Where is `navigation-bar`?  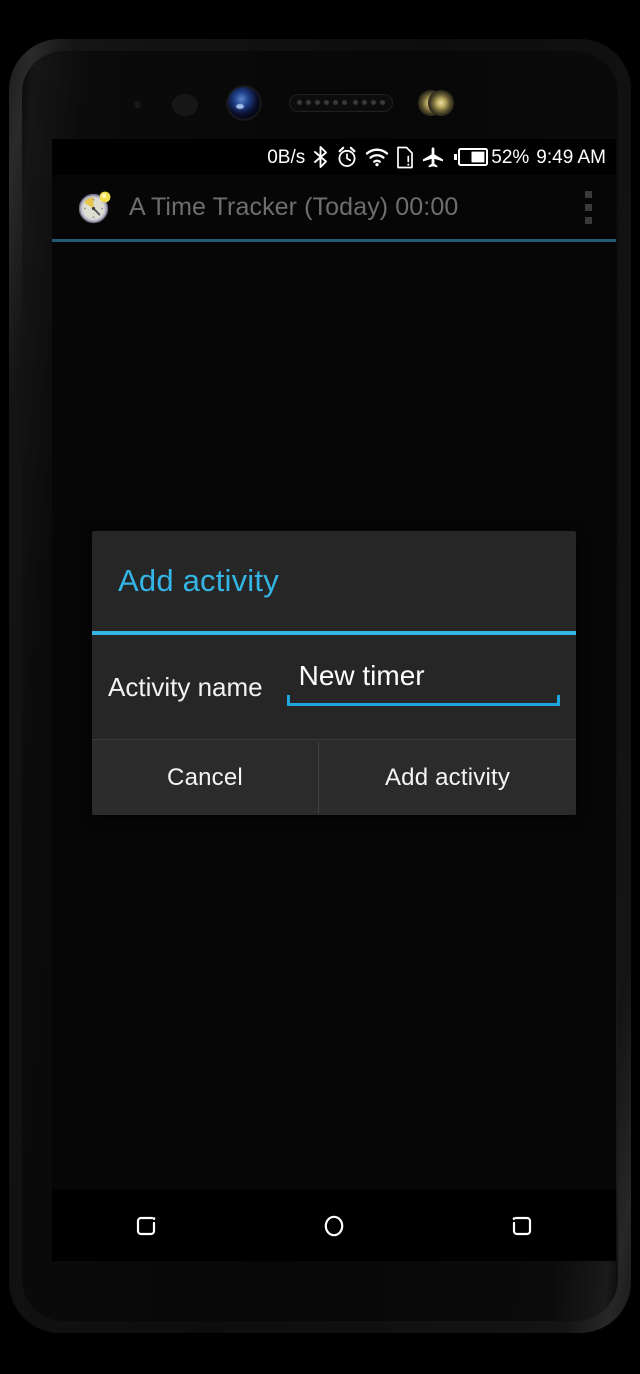 navigation-bar is located at coordinates (334, 1225).